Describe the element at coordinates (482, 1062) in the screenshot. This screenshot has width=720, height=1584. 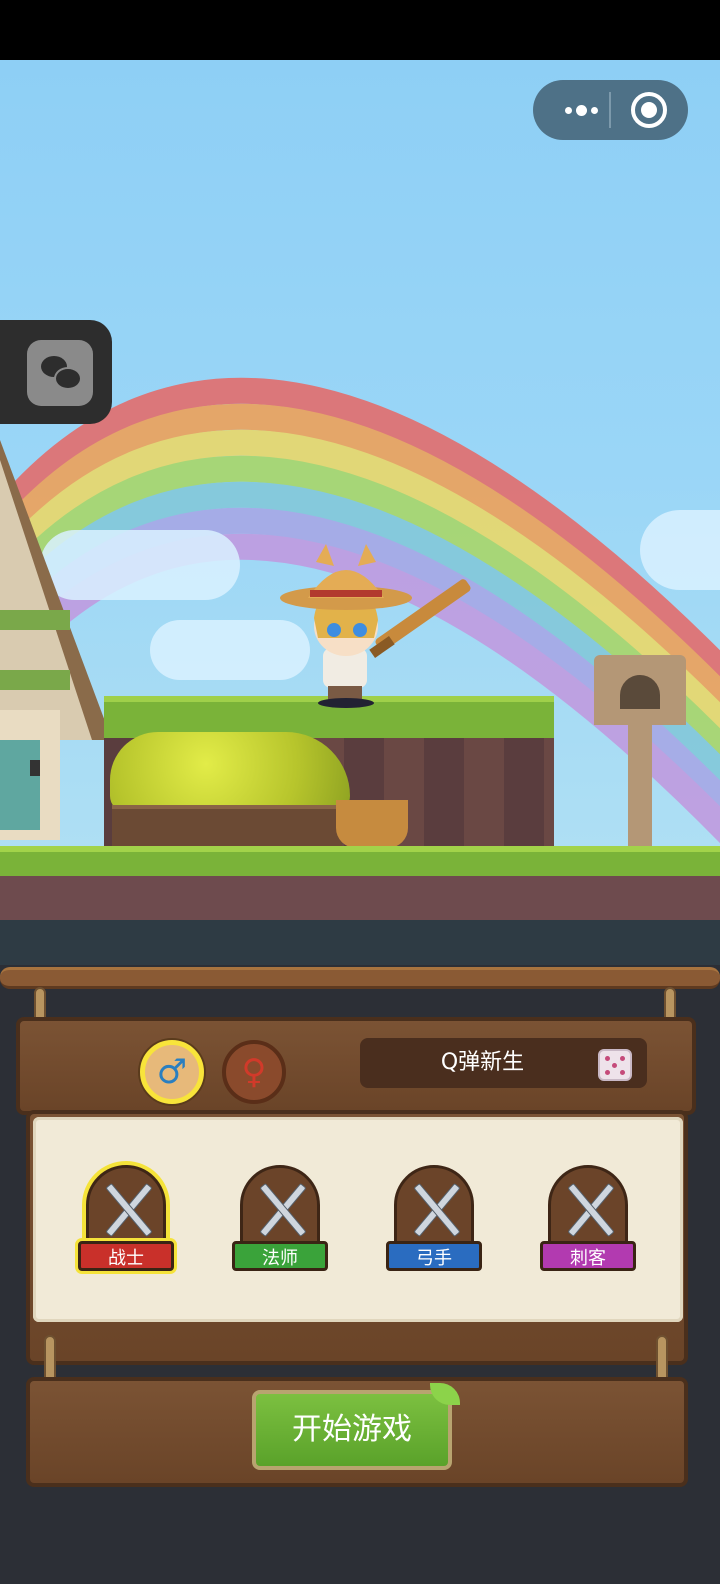
I see `character-name: Q弹新生` at that location.